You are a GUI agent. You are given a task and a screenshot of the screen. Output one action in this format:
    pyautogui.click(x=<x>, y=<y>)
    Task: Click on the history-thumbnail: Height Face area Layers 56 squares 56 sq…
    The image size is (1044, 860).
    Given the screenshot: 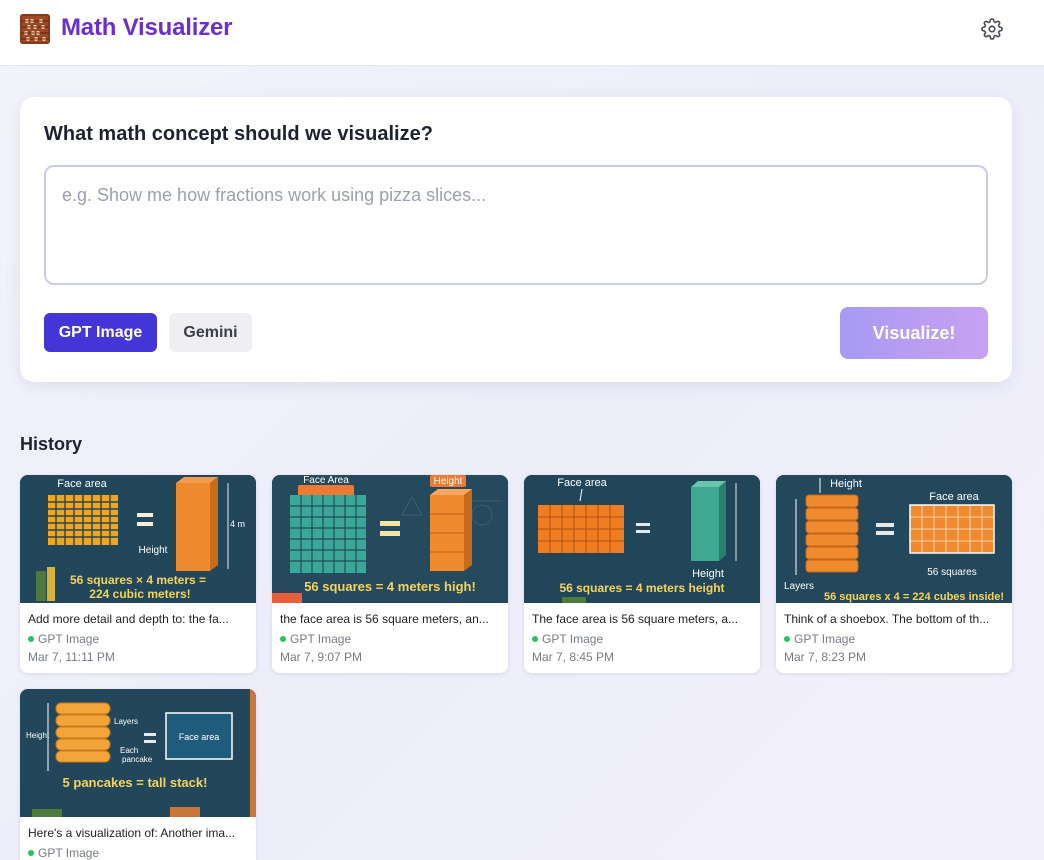 What is the action you would take?
    pyautogui.click(x=894, y=539)
    